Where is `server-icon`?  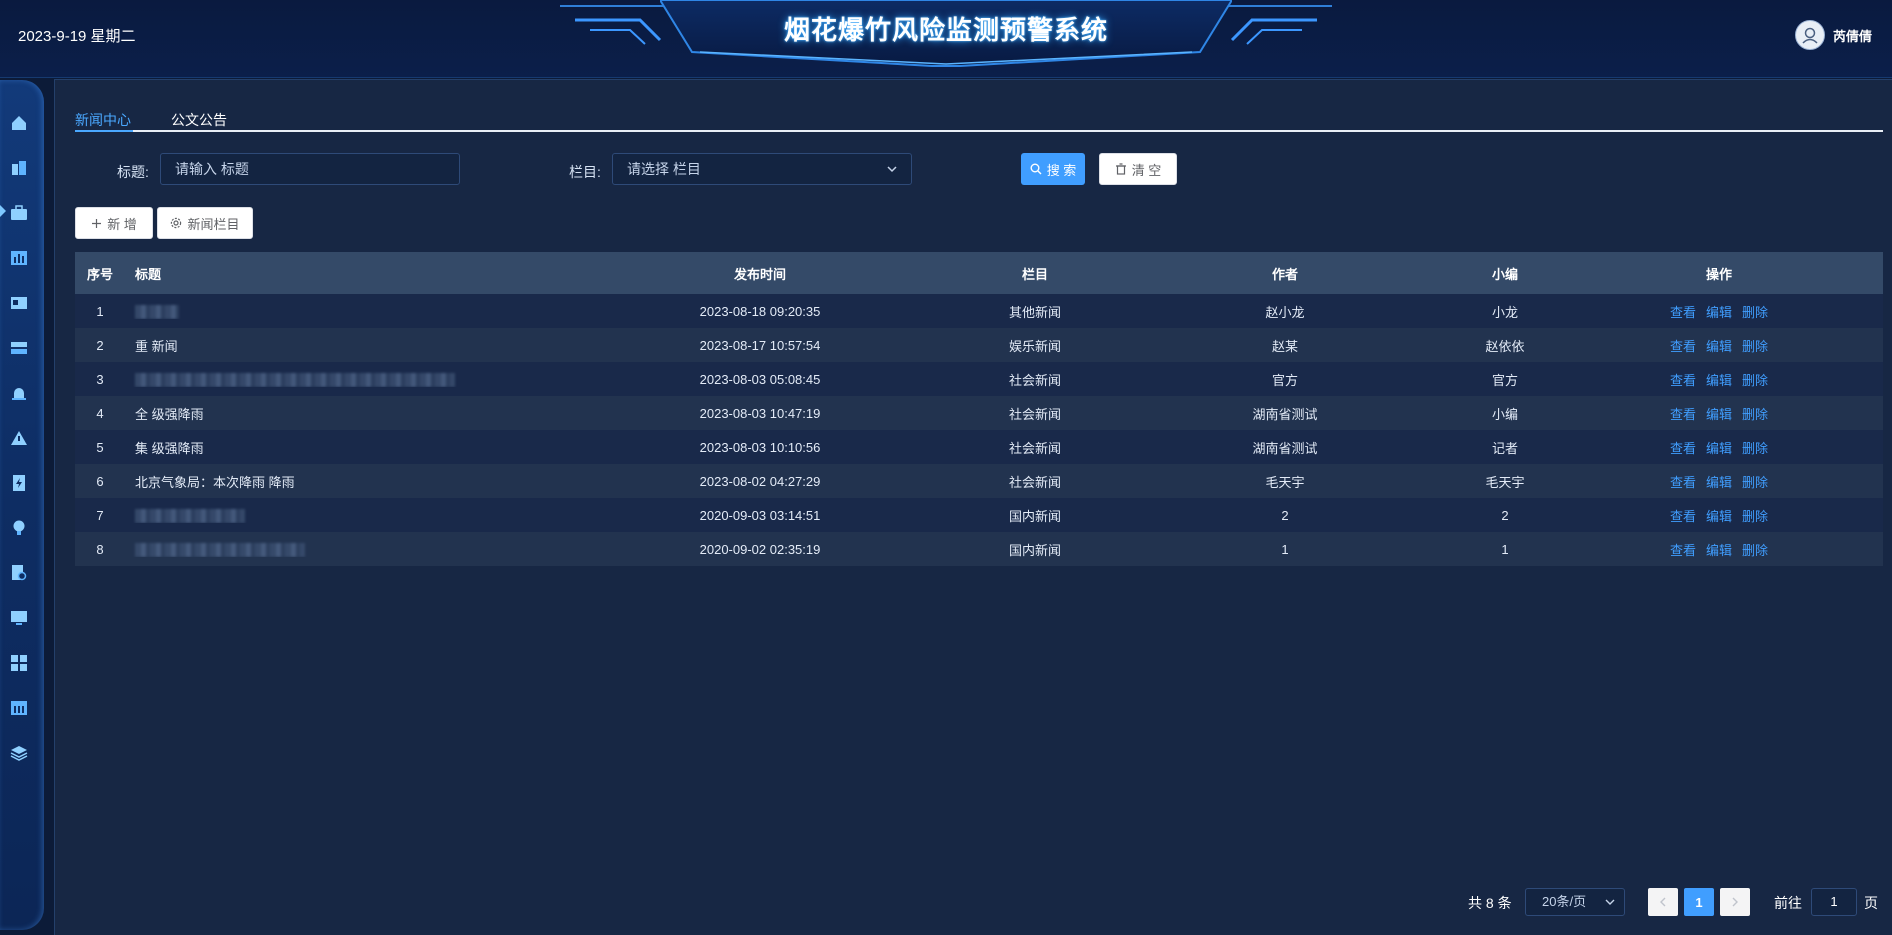 server-icon is located at coordinates (19, 348).